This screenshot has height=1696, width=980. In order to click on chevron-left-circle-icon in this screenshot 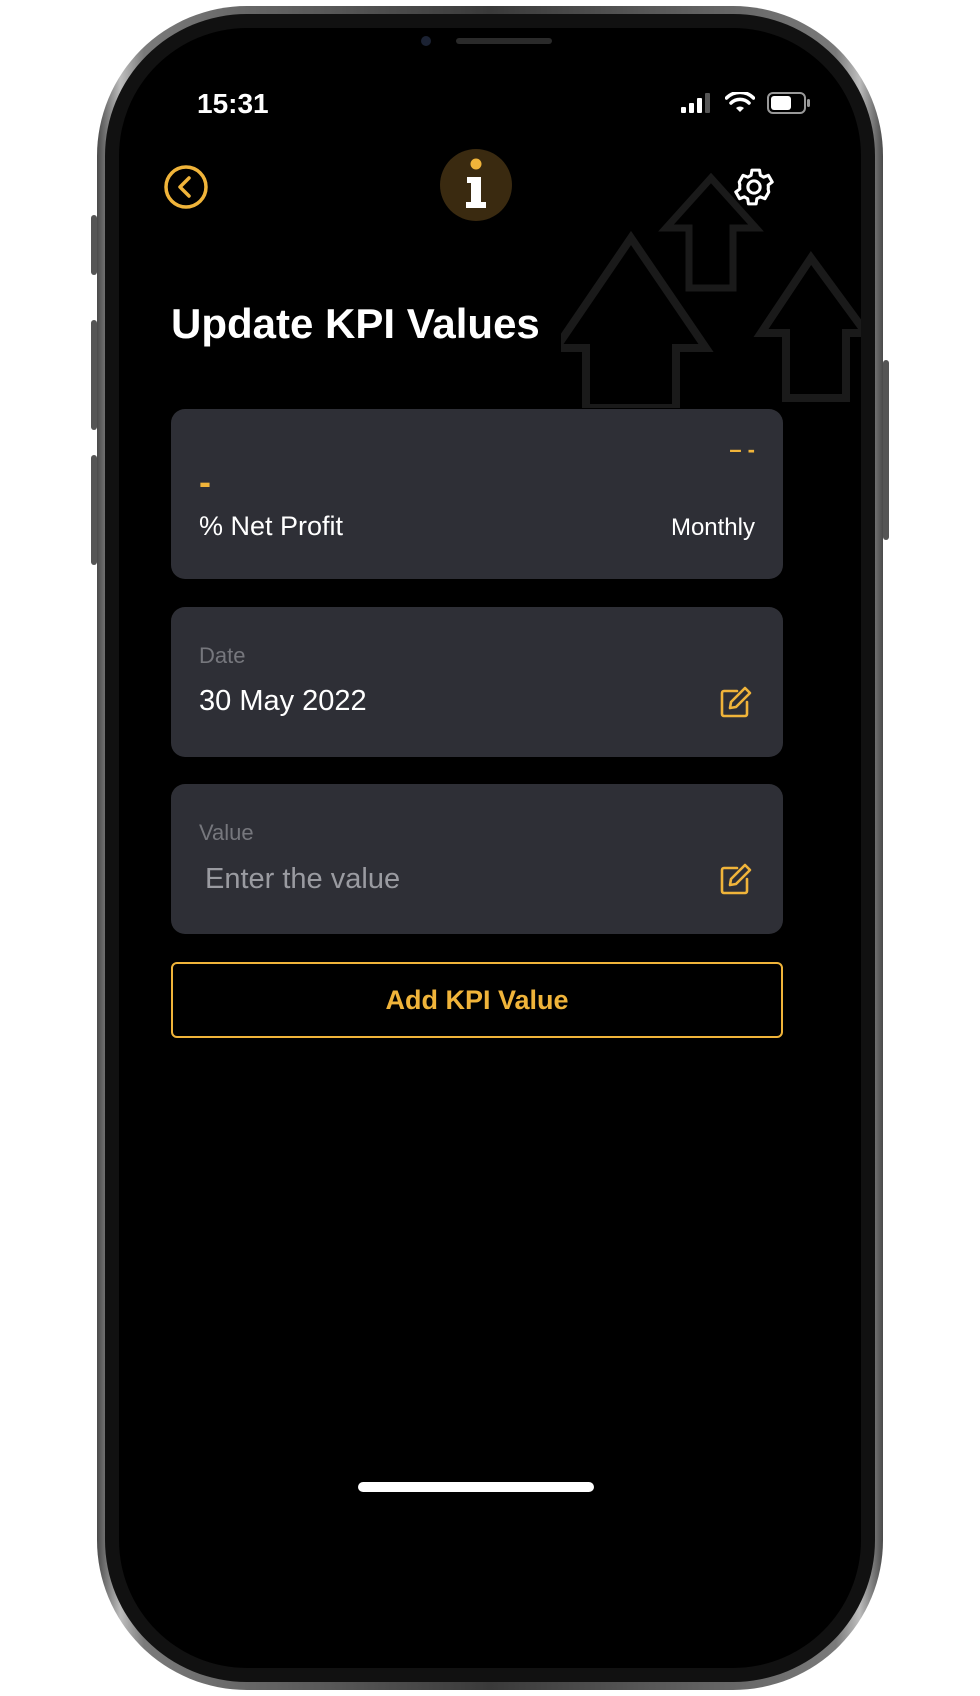, I will do `click(186, 187)`.